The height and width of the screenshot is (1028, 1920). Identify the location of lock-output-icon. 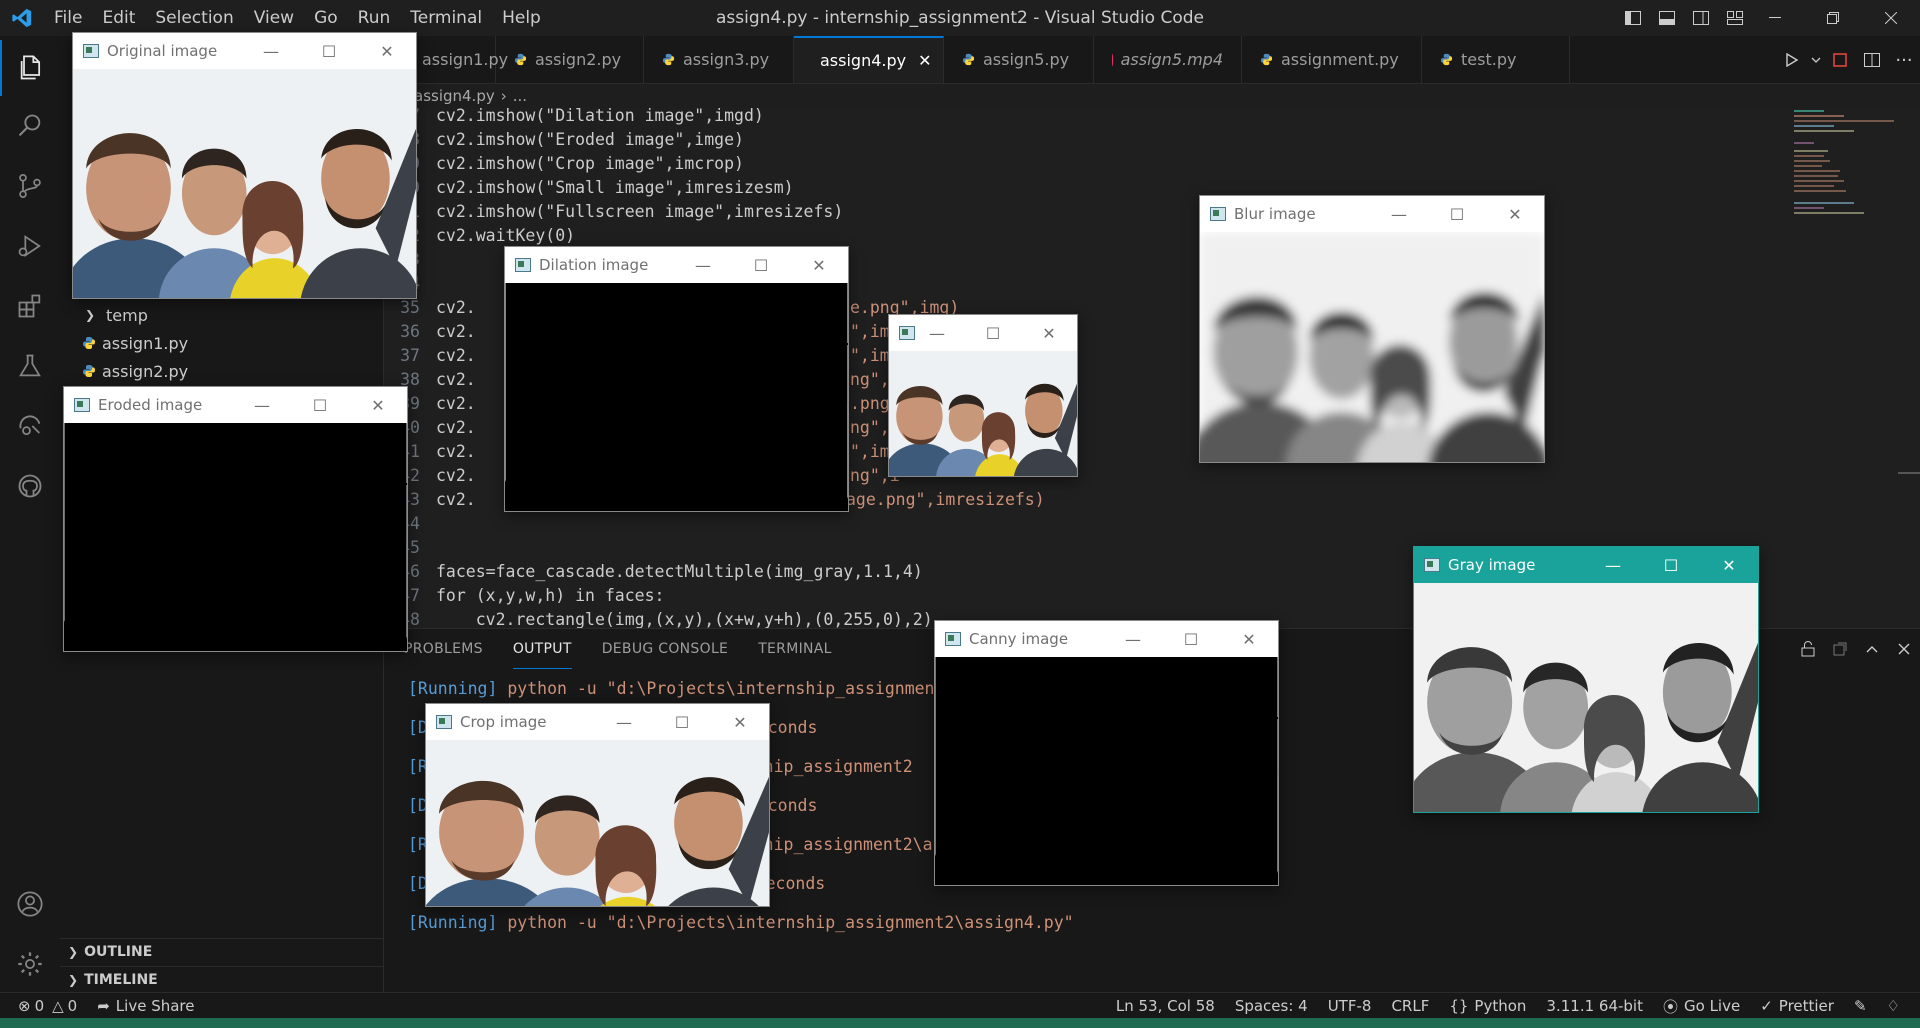
(1808, 649).